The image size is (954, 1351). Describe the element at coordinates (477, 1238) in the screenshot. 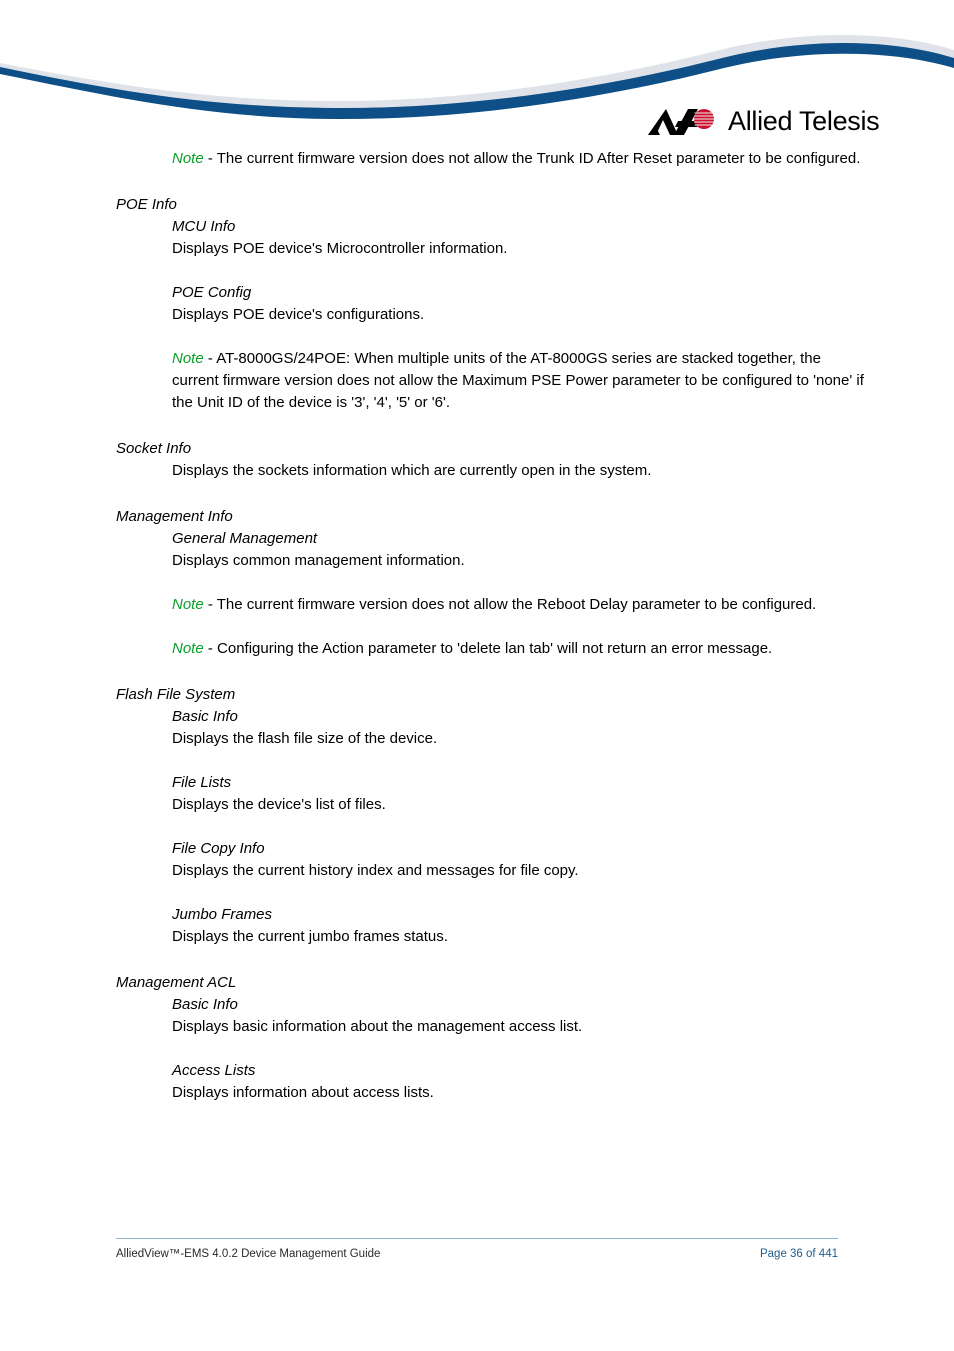

I see `footer-divider` at that location.